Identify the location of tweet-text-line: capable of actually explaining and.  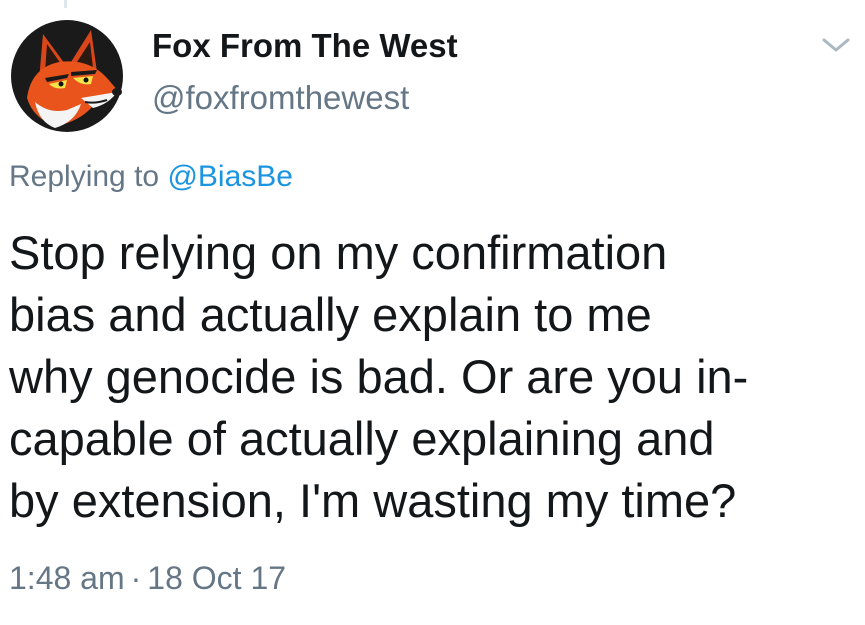
(362, 438).